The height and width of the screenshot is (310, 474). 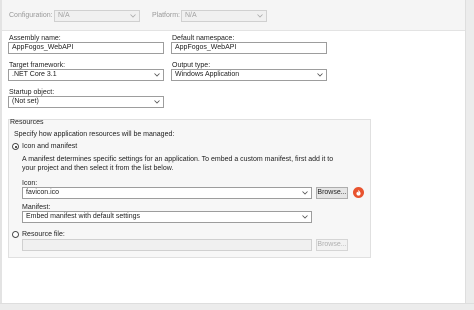 I want to click on startup-object-select: (Not set), so click(x=86, y=102).